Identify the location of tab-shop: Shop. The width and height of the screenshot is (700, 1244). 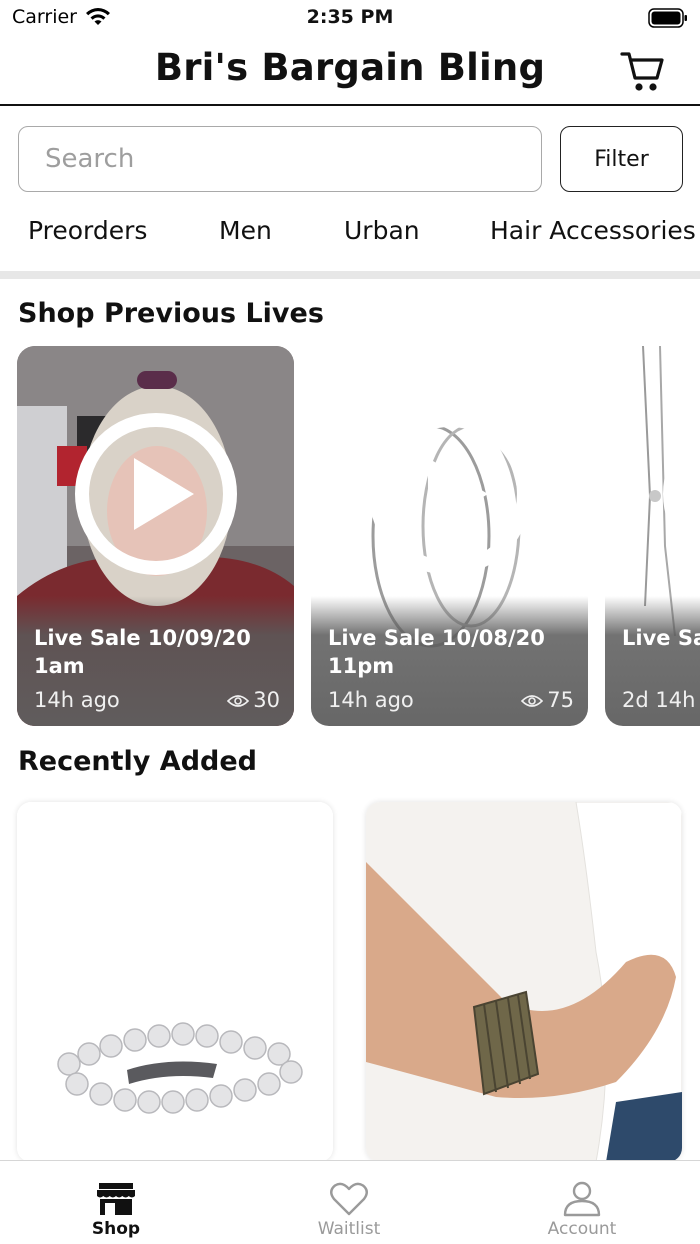
(116, 1202).